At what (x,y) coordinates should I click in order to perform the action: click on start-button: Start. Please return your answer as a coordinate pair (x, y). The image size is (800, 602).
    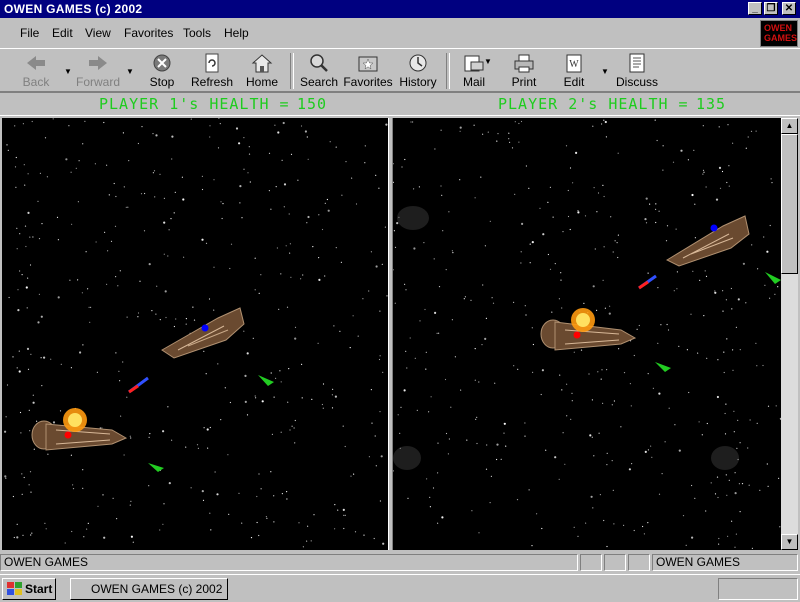
    Looking at the image, I should click on (29, 589).